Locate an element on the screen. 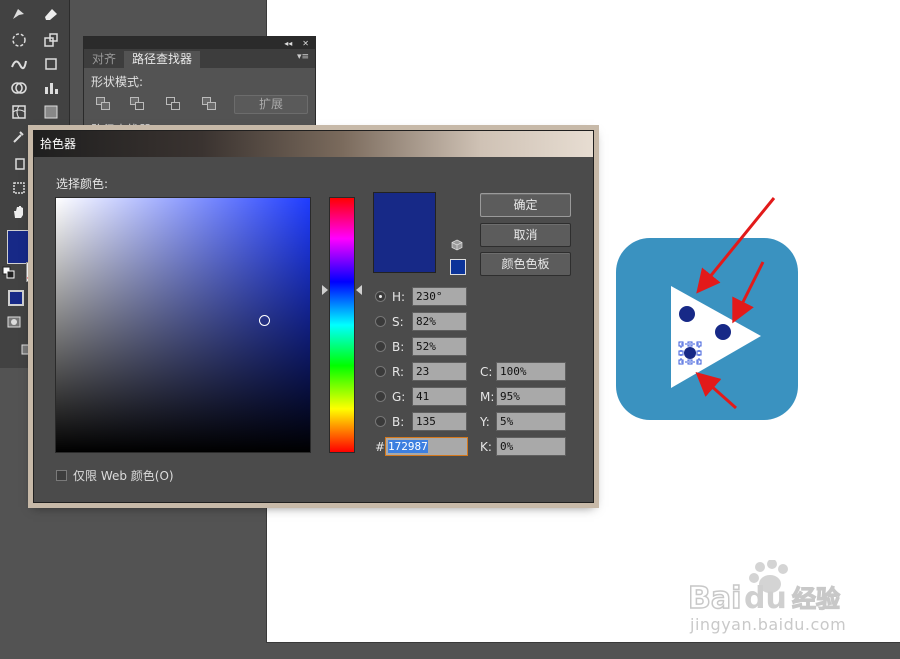 The image size is (900, 659). drawing-mode-icon is located at coordinates (14, 322).